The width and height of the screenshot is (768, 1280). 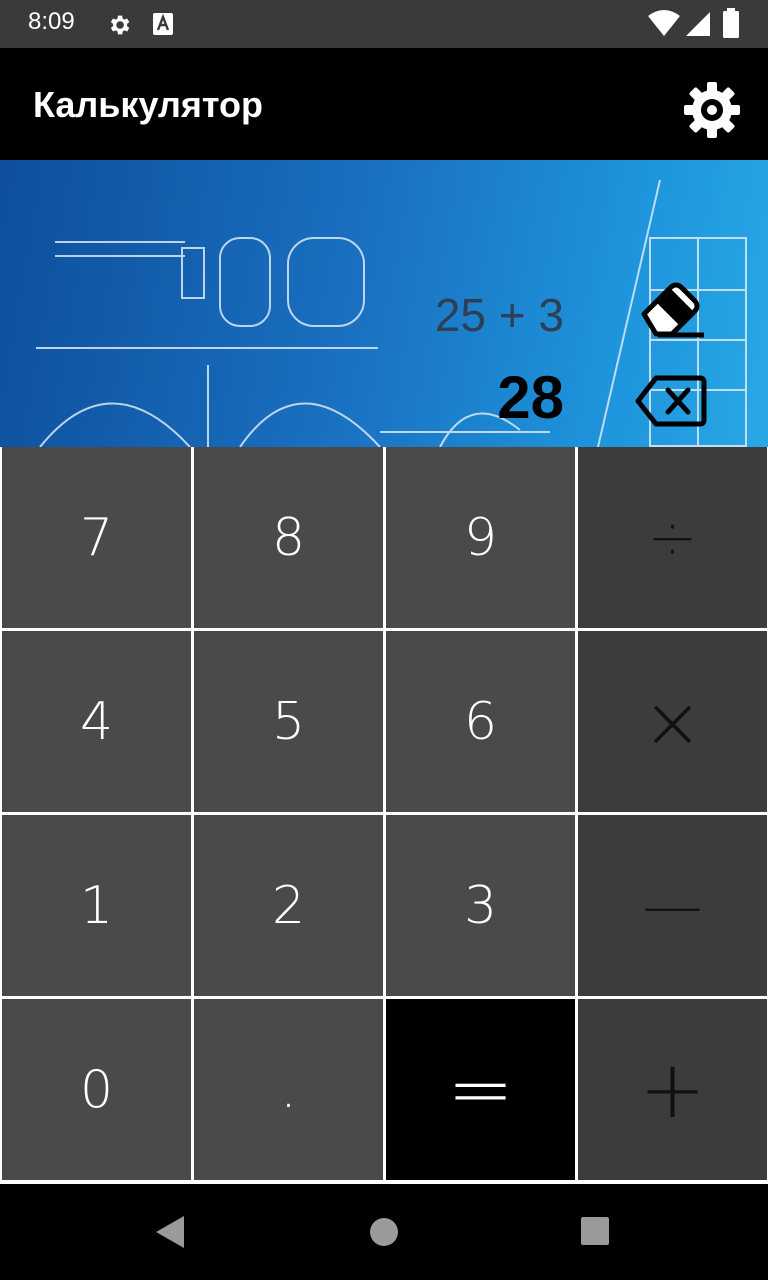 I want to click on key-0-label: 0, so click(x=96, y=1089).